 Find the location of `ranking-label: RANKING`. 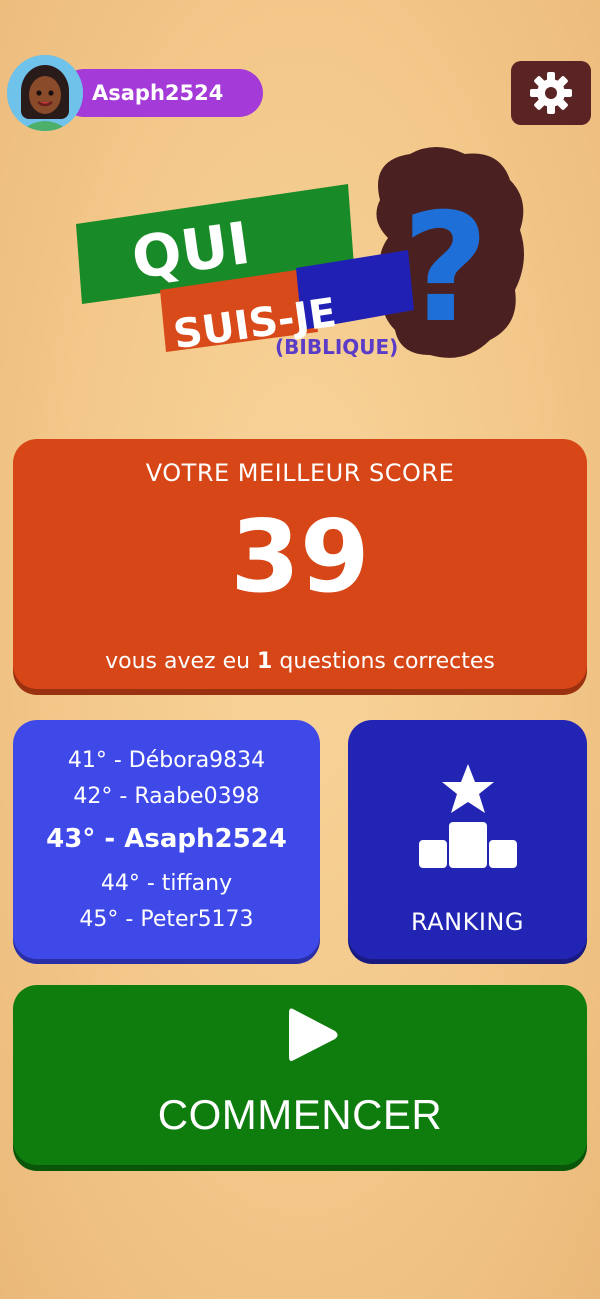

ranking-label: RANKING is located at coordinates (467, 922).